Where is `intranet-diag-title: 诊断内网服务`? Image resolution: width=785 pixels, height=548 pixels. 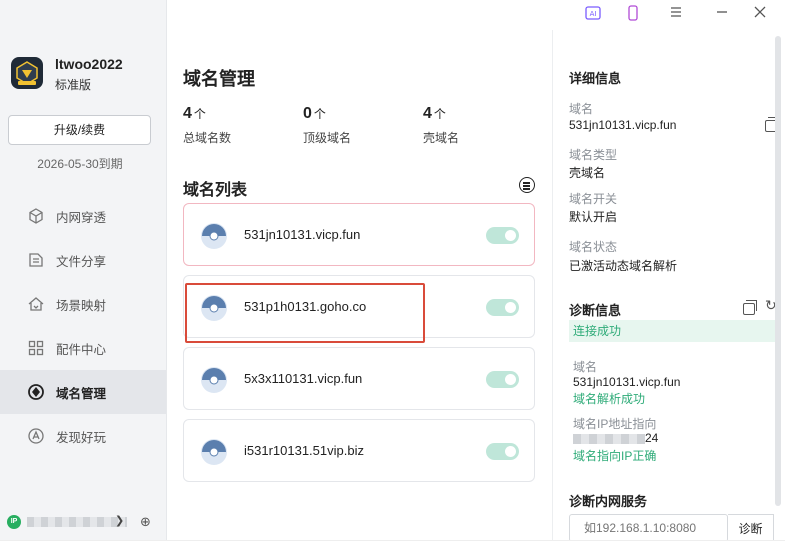 intranet-diag-title: 诊断内网服务 is located at coordinates (608, 501).